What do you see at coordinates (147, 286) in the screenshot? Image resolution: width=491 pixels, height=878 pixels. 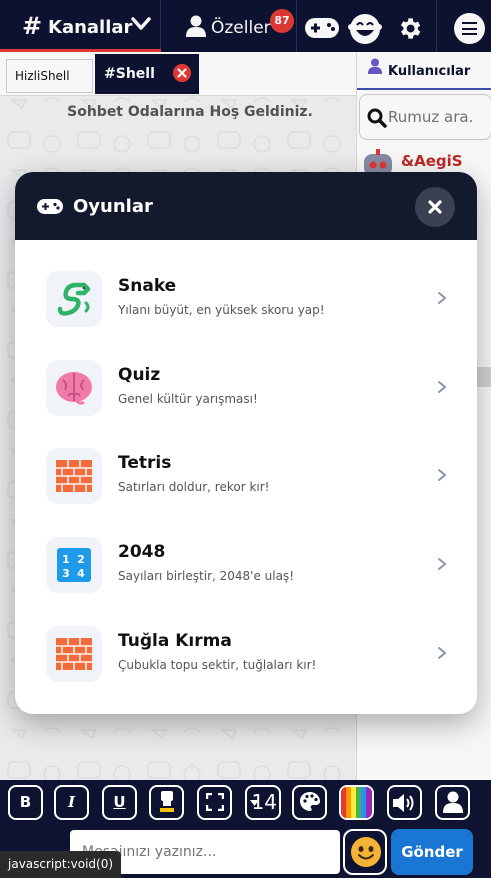 I see `game-name: Snake` at bounding box center [147, 286].